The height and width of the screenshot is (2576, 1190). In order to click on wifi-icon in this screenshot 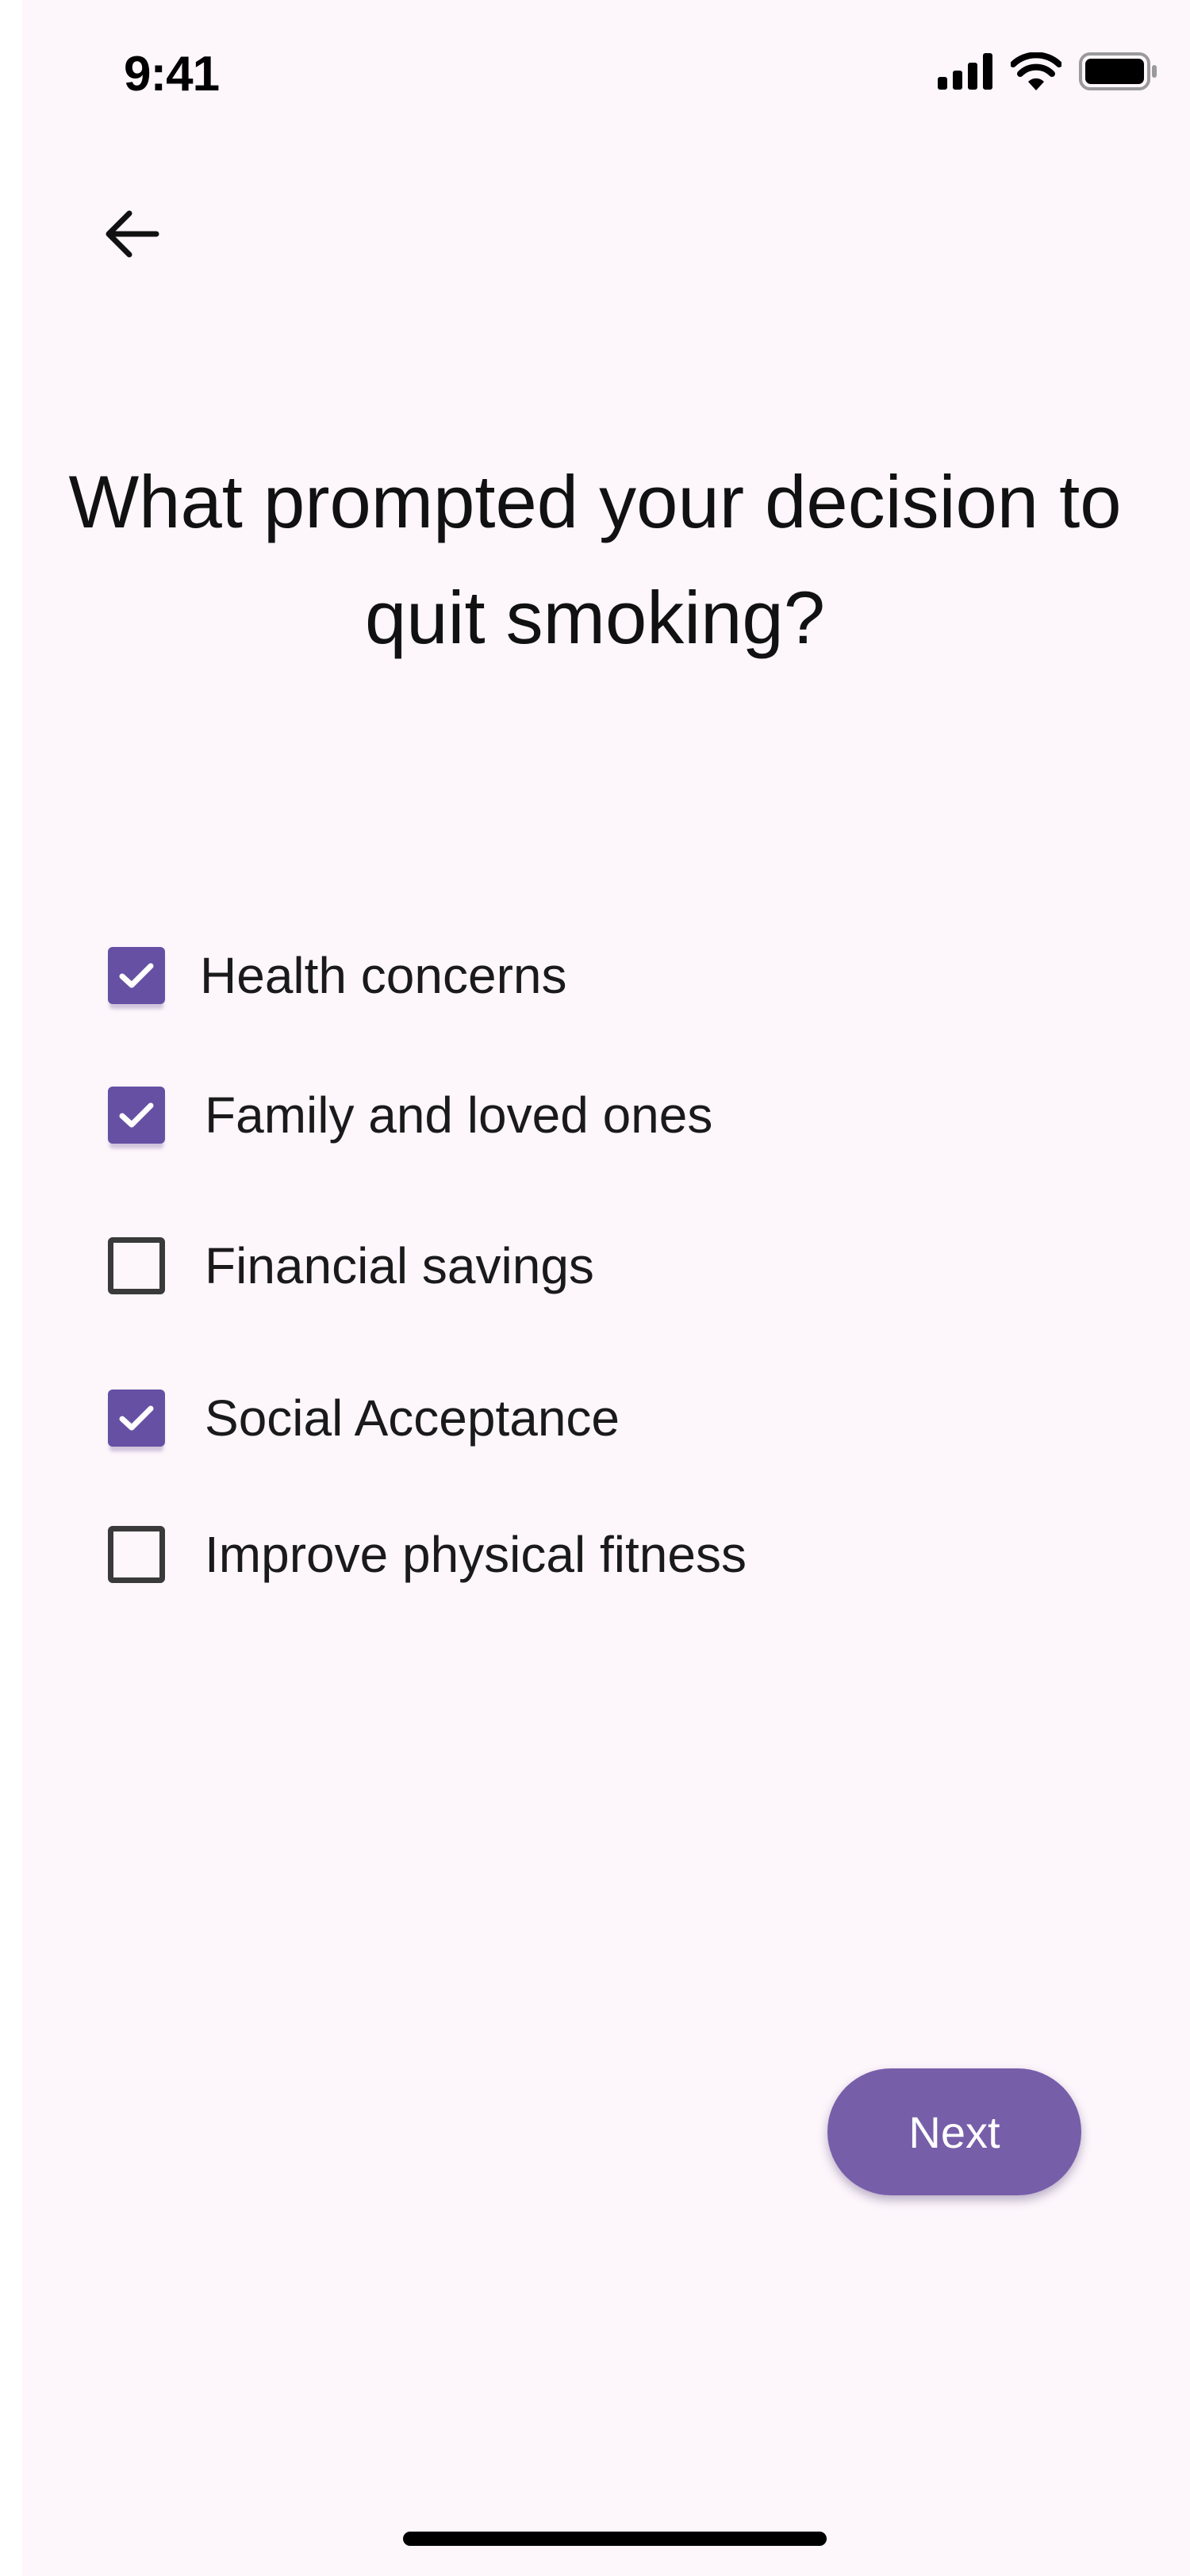, I will do `click(1036, 71)`.